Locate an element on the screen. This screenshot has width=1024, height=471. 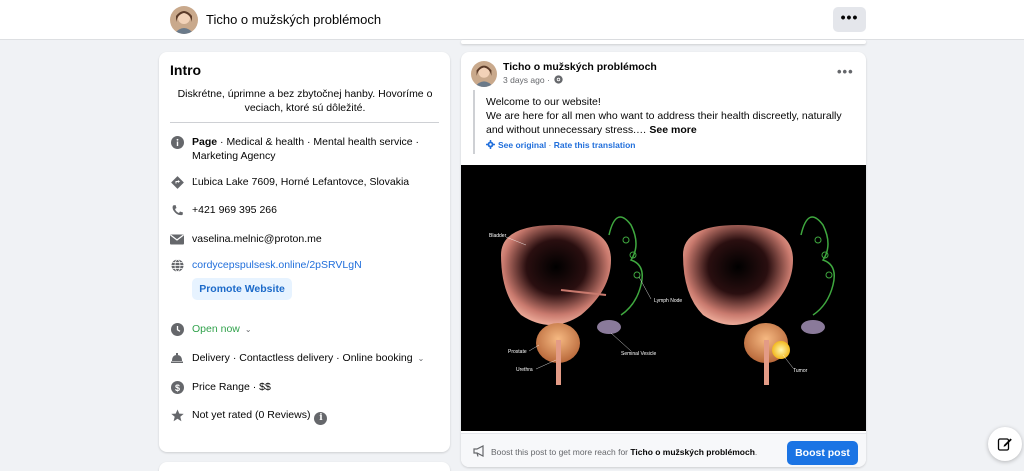
phone-text: +421 969 395 266 is located at coordinates (316, 210).